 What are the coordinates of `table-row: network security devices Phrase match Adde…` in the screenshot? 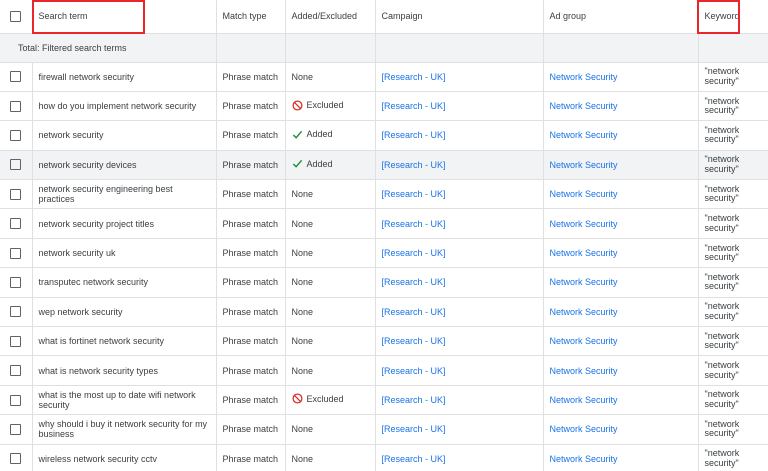 It's located at (384, 165).